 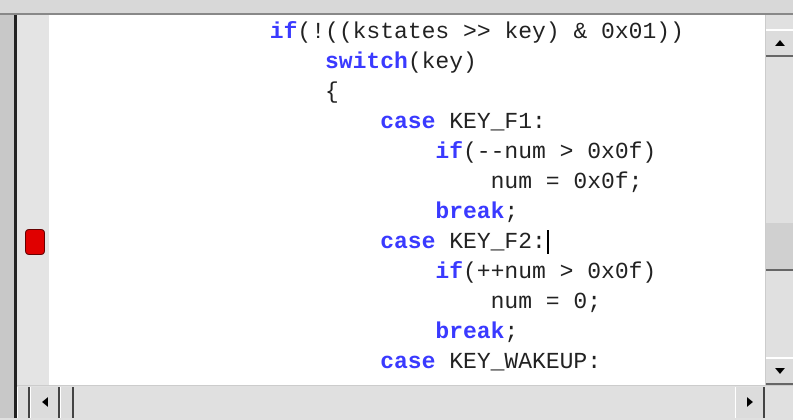 I want to click on code-line: switch(key), so click(x=401, y=62).